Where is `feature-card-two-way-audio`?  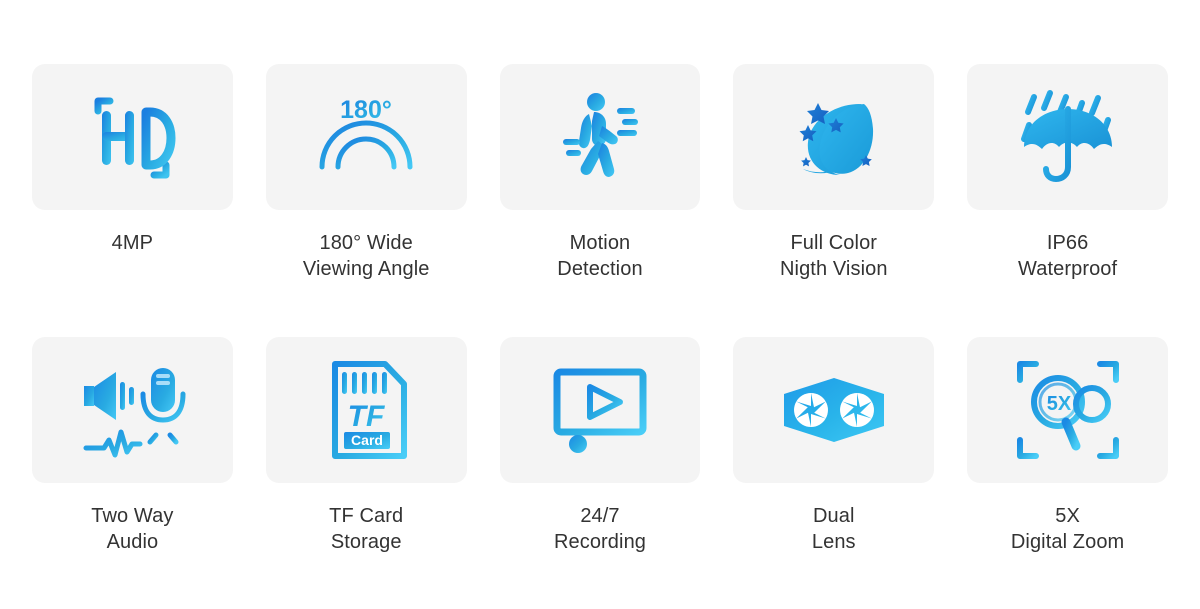
feature-card-two-way-audio is located at coordinates (132, 409).